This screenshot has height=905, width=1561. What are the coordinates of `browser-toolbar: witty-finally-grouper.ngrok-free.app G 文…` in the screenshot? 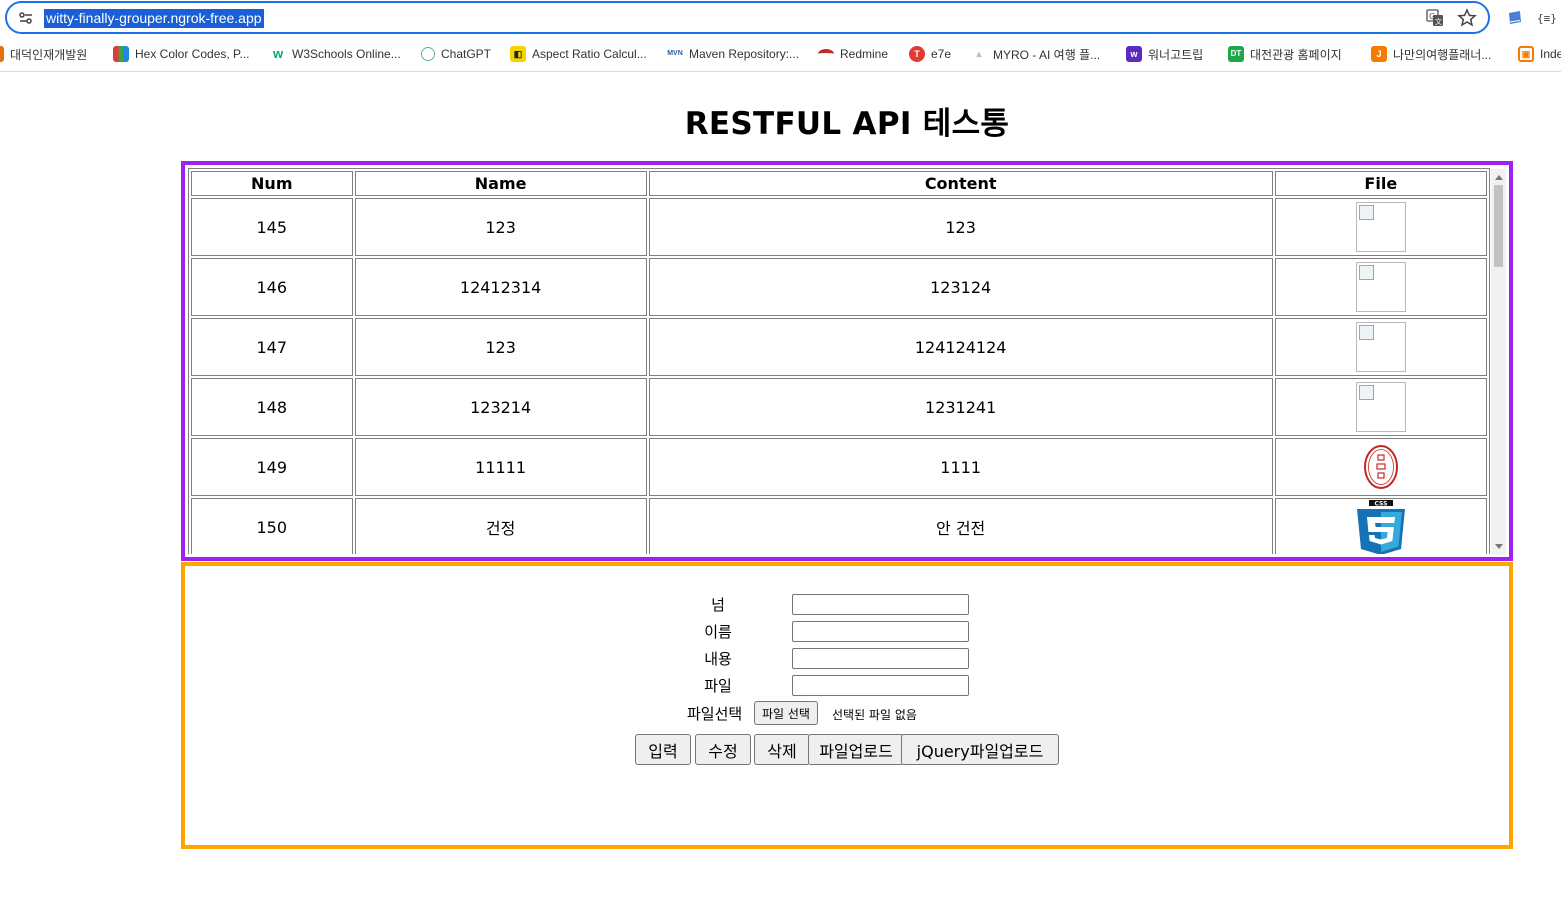 It's located at (780, 18).